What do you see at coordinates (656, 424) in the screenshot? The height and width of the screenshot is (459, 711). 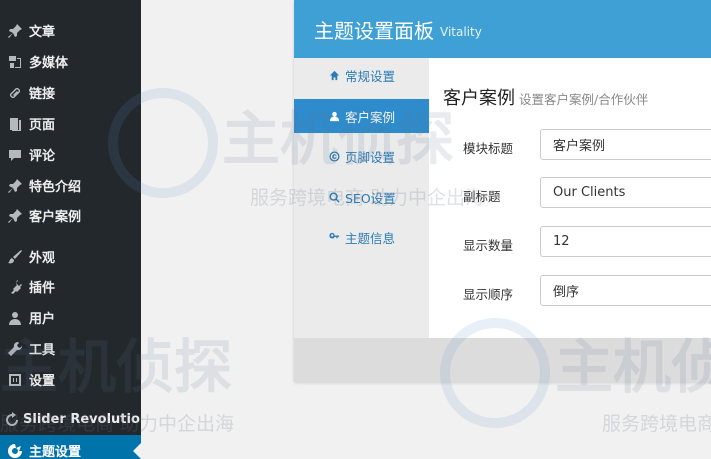 I see `watermark-slogan: 服务跨境电商 助力中企出海` at bounding box center [656, 424].